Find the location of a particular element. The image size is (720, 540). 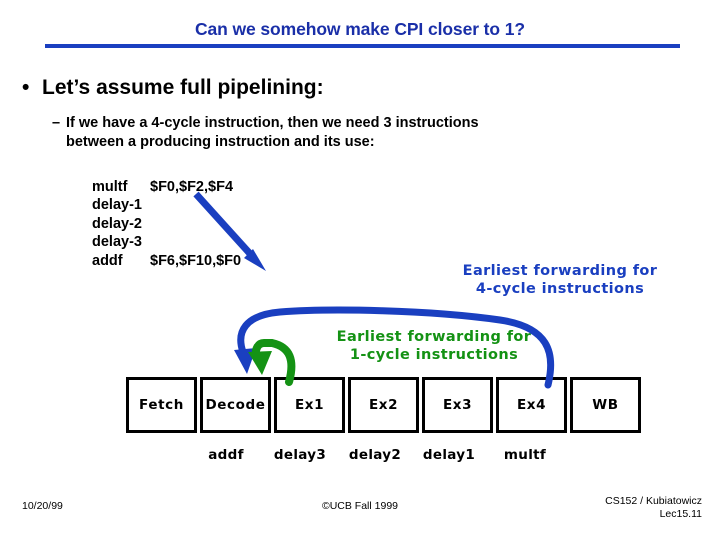

pipeline-stage-wb: WB is located at coordinates (605, 405).